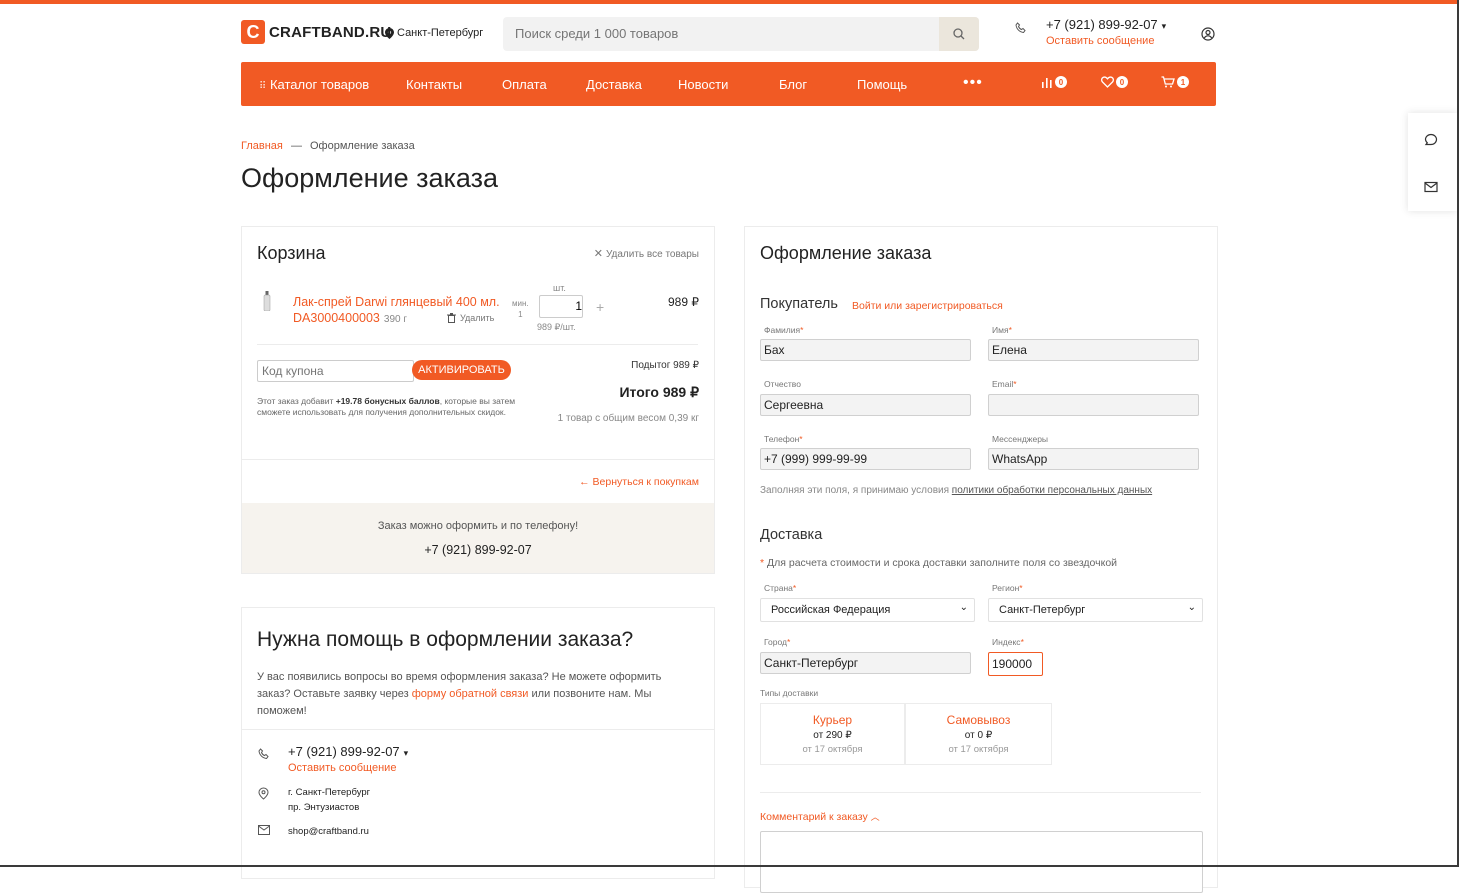 The width and height of the screenshot is (1459, 893). What do you see at coordinates (1042, 610) in the screenshot?
I see `region-value: Санкт-Петербург` at bounding box center [1042, 610].